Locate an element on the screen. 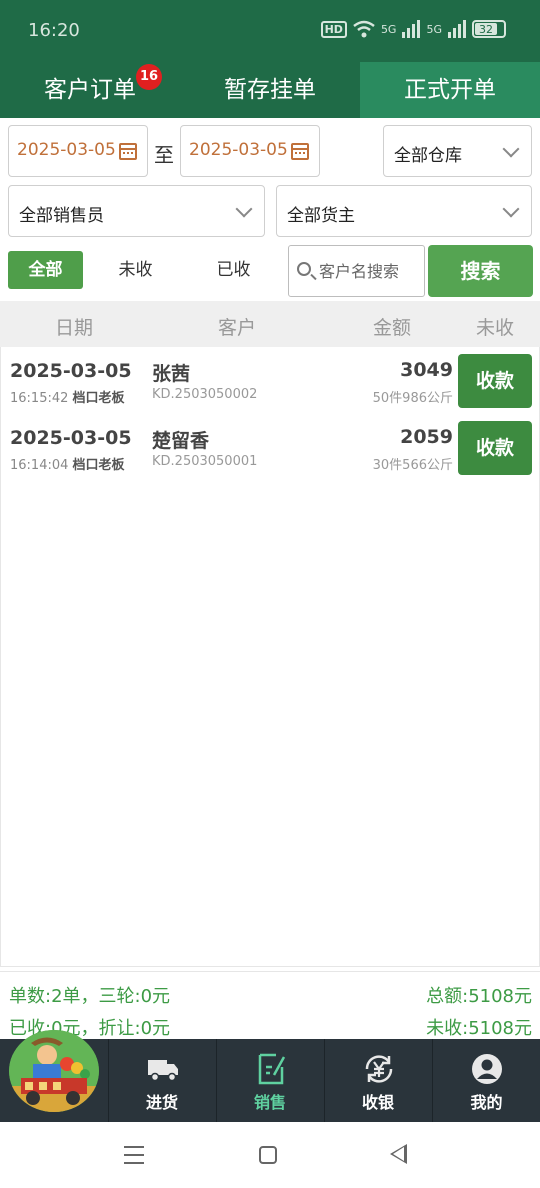 This screenshot has height=1188, width=540. network-5g-label: 5G is located at coordinates (388, 29).